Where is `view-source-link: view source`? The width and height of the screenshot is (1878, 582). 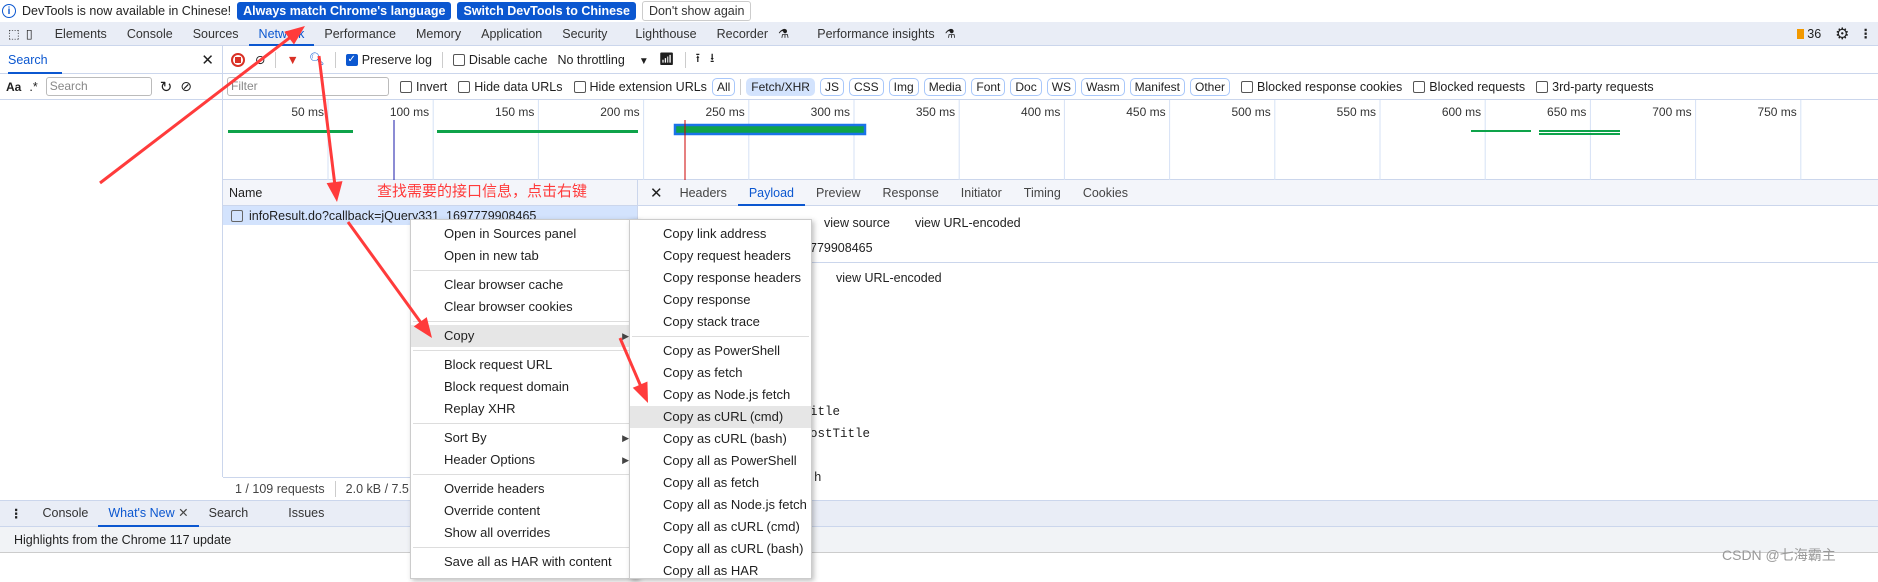 view-source-link: view source is located at coordinates (857, 223).